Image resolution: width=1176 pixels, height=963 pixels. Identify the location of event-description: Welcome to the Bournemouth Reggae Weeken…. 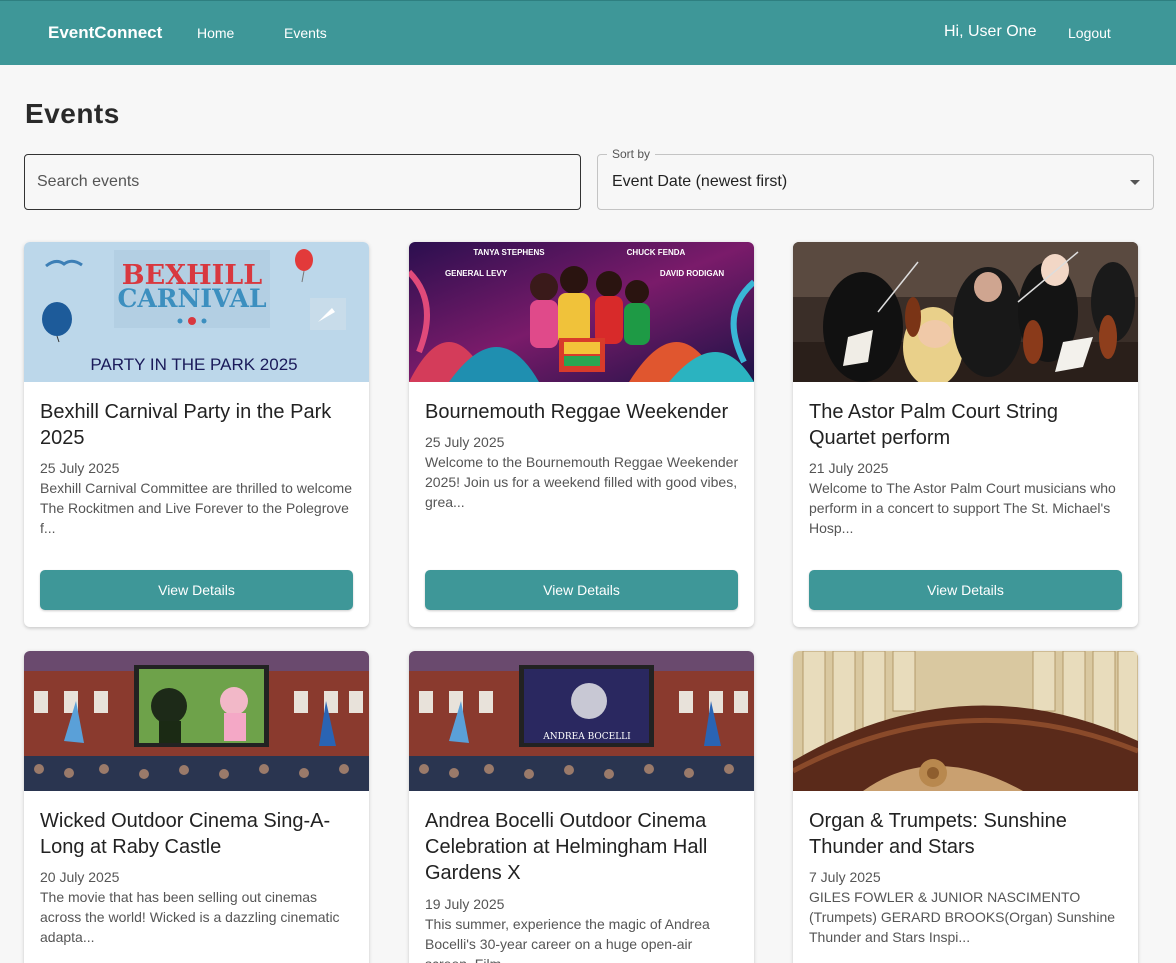
(582, 482).